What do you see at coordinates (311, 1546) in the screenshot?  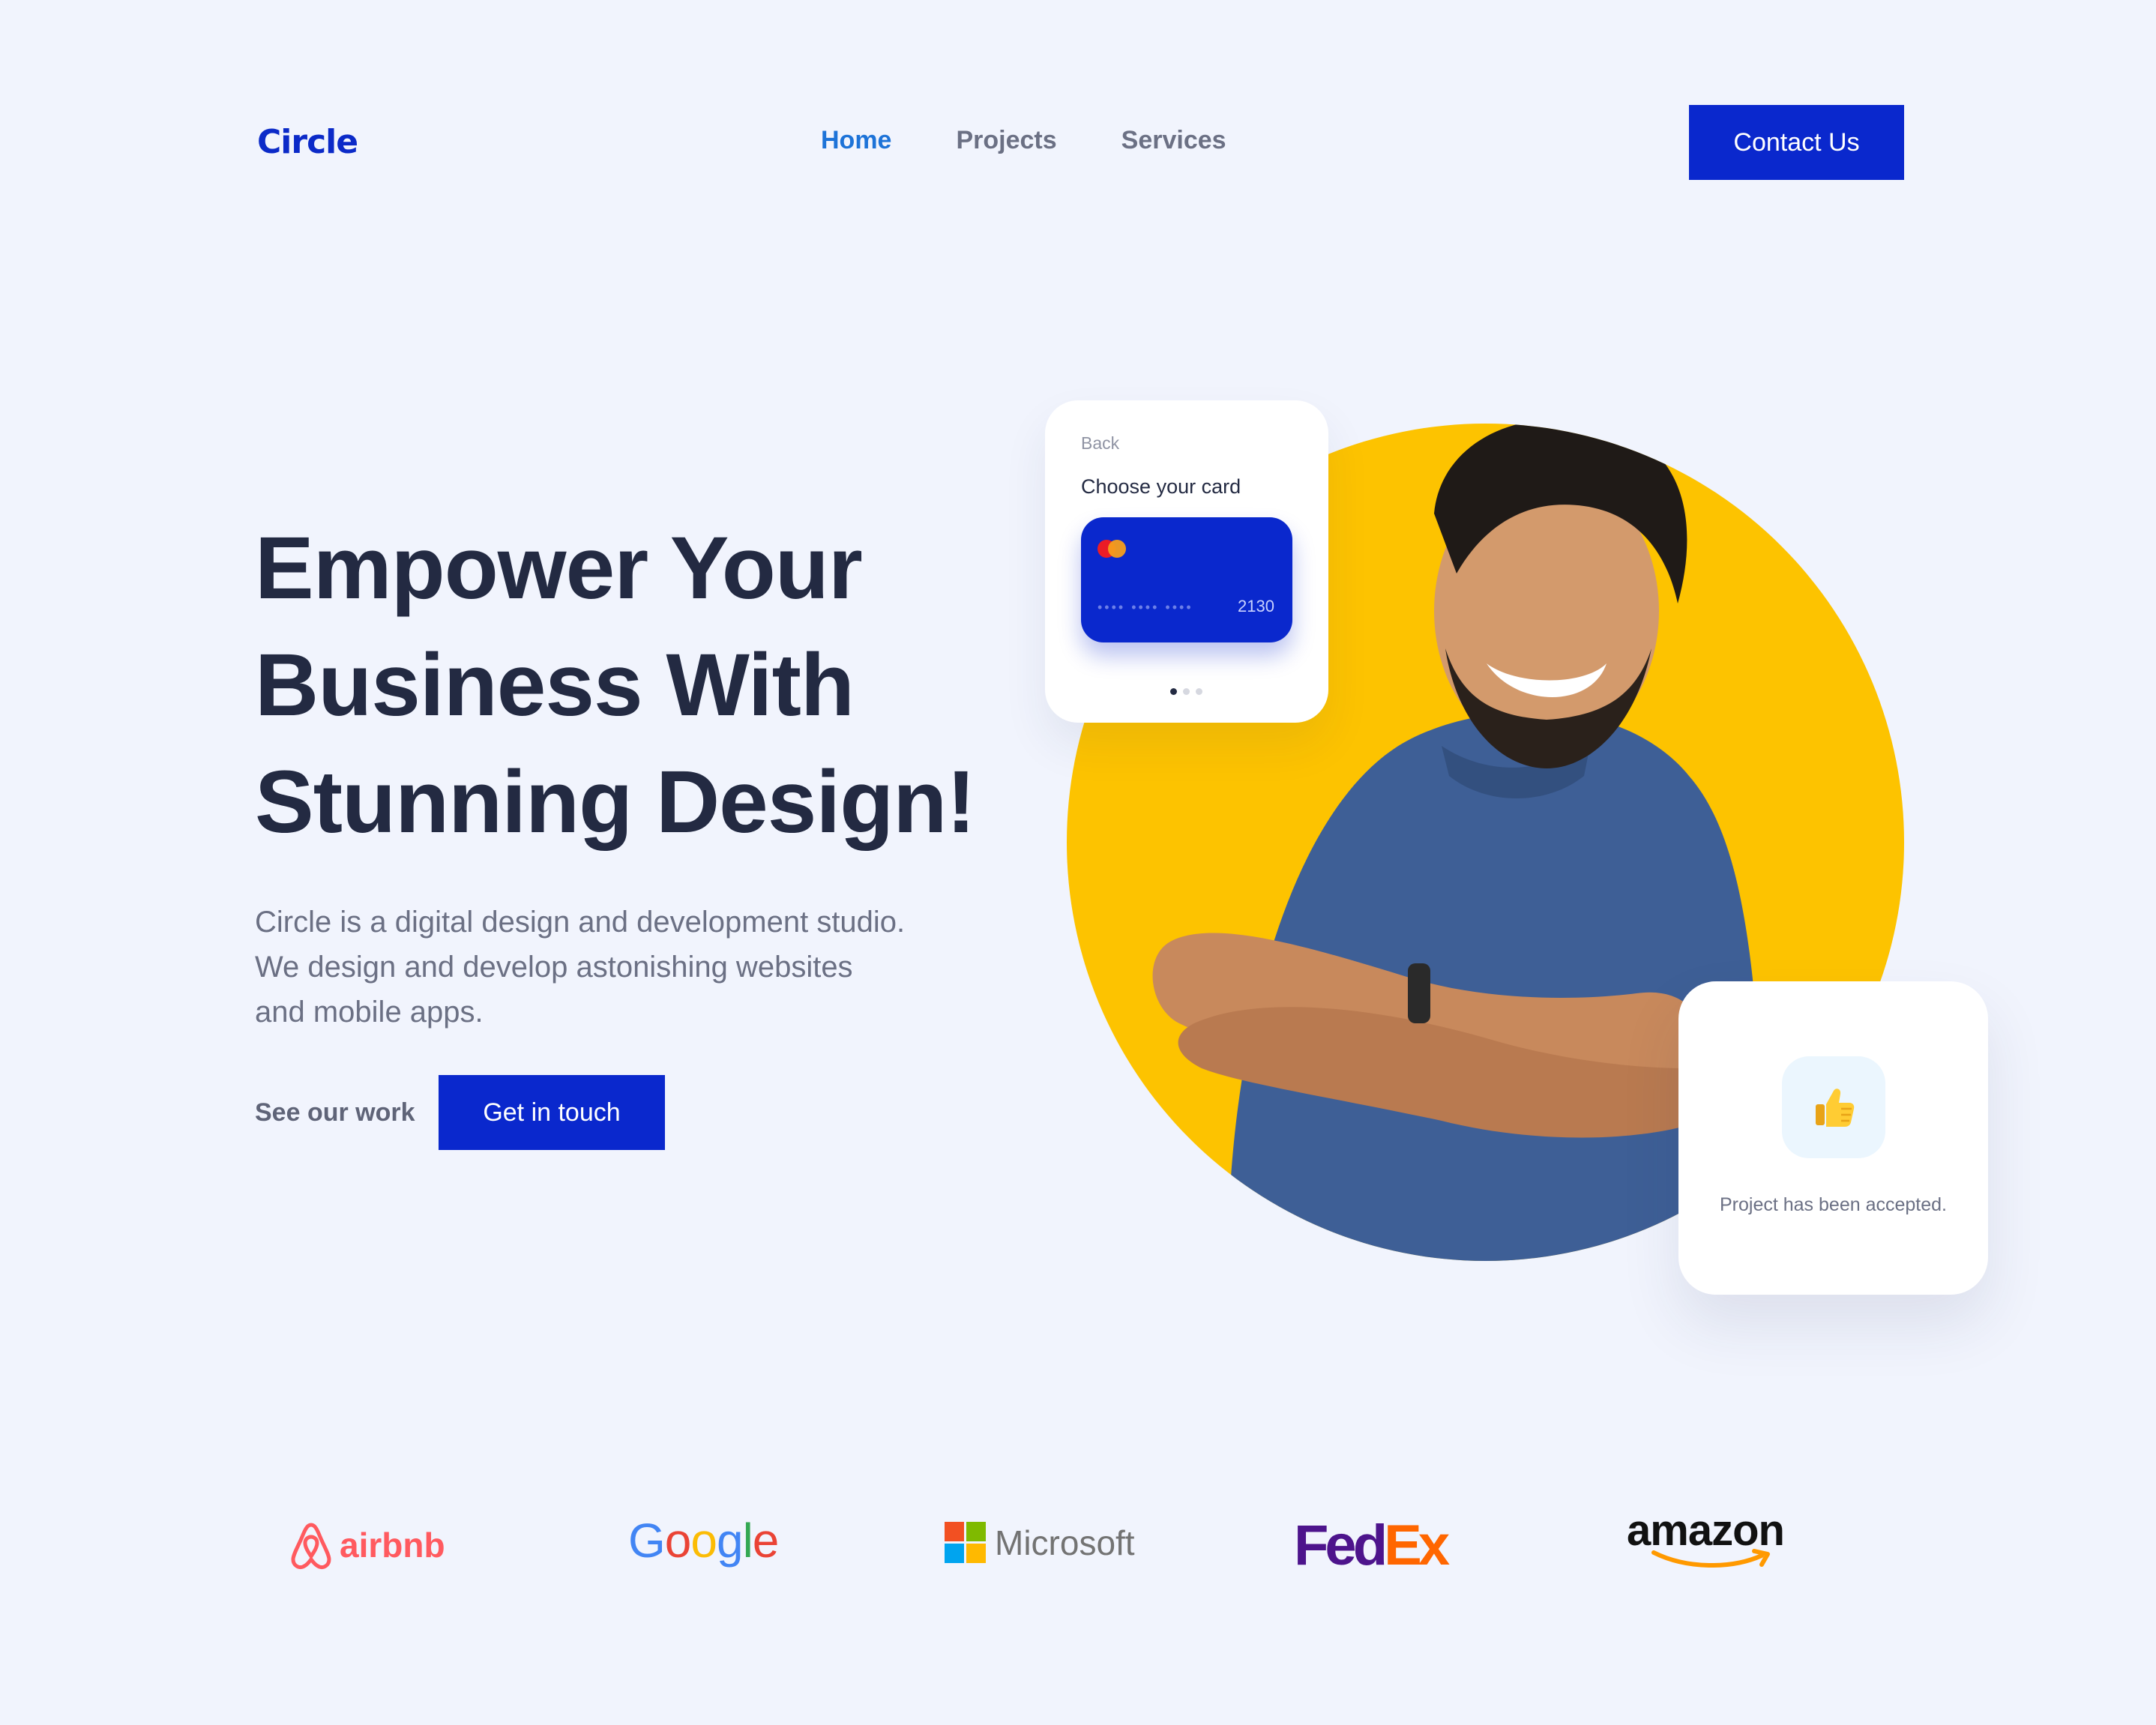 I see `airbnb-icon` at bounding box center [311, 1546].